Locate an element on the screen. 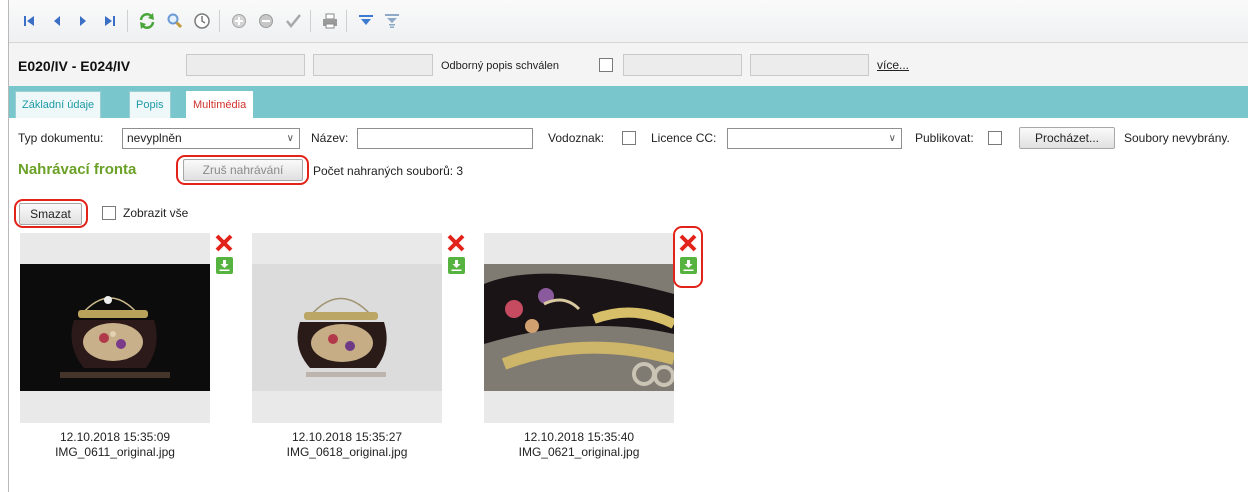  delete-button-highlight is located at coordinates (51, 213).